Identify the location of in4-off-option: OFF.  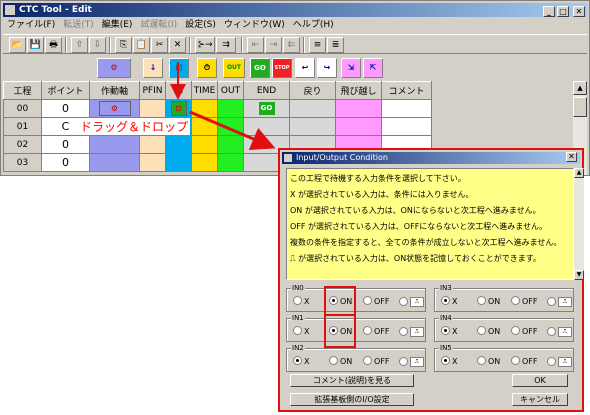
(524, 331).